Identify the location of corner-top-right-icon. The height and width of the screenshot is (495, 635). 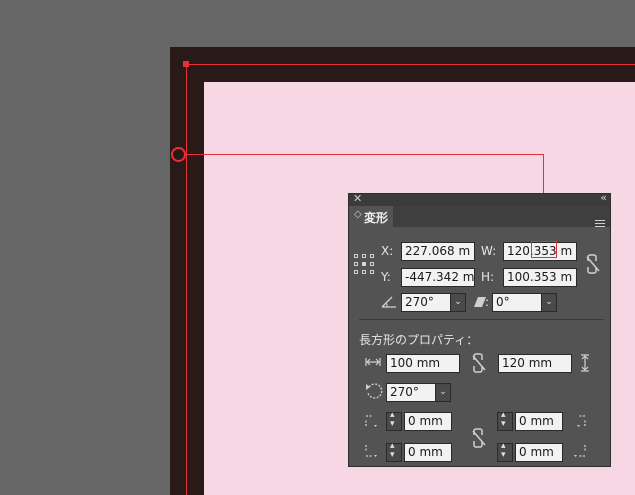
(581, 421).